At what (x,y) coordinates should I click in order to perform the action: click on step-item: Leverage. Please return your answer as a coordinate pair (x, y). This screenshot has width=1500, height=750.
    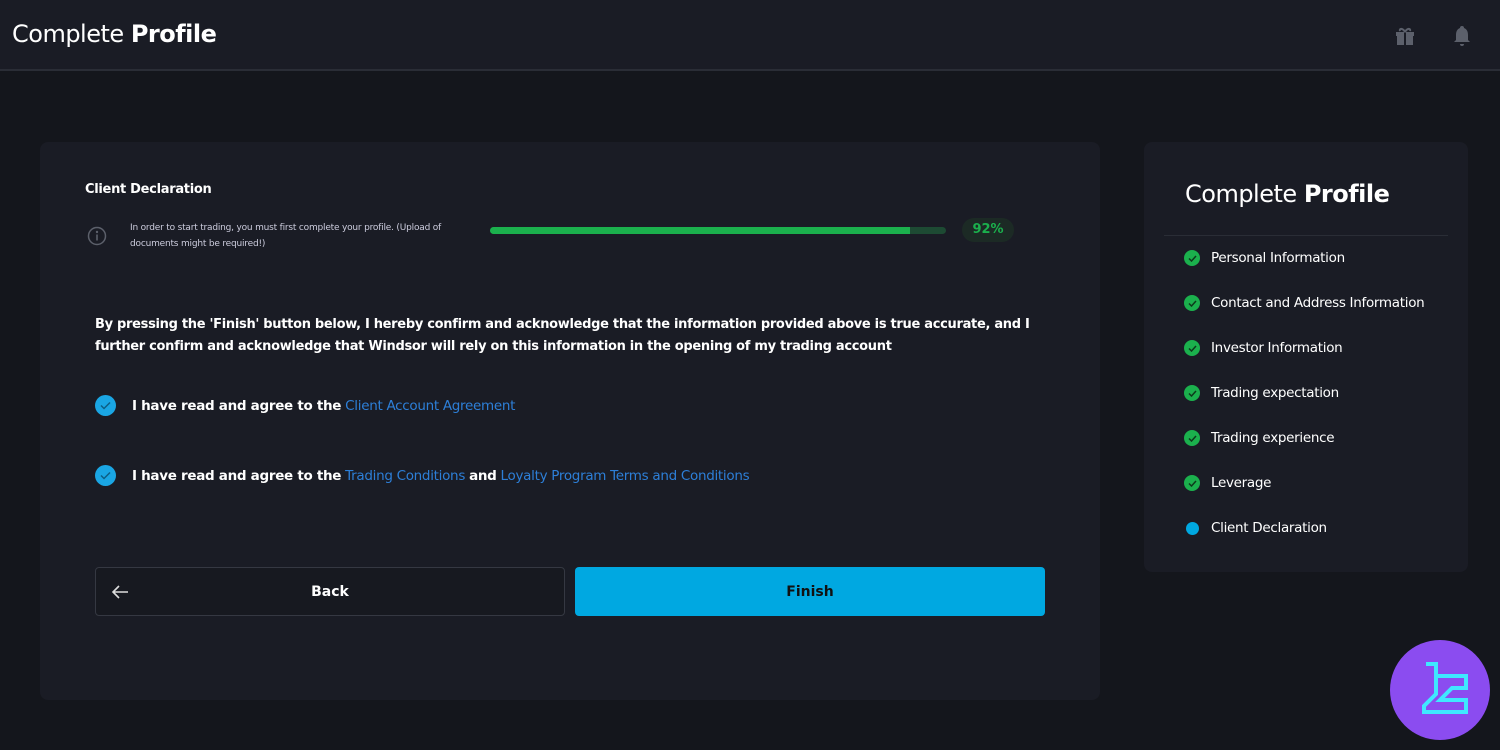
    Looking at the image, I should click on (1227, 483).